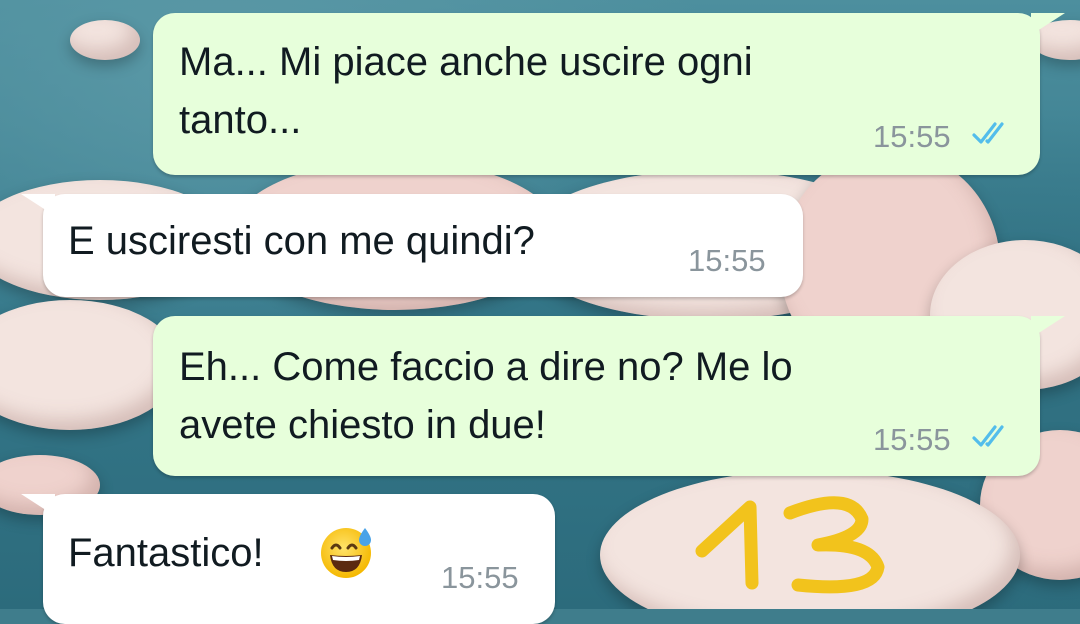 The image size is (1080, 624). What do you see at coordinates (105, 40) in the screenshot?
I see `wallpaper-cloud` at bounding box center [105, 40].